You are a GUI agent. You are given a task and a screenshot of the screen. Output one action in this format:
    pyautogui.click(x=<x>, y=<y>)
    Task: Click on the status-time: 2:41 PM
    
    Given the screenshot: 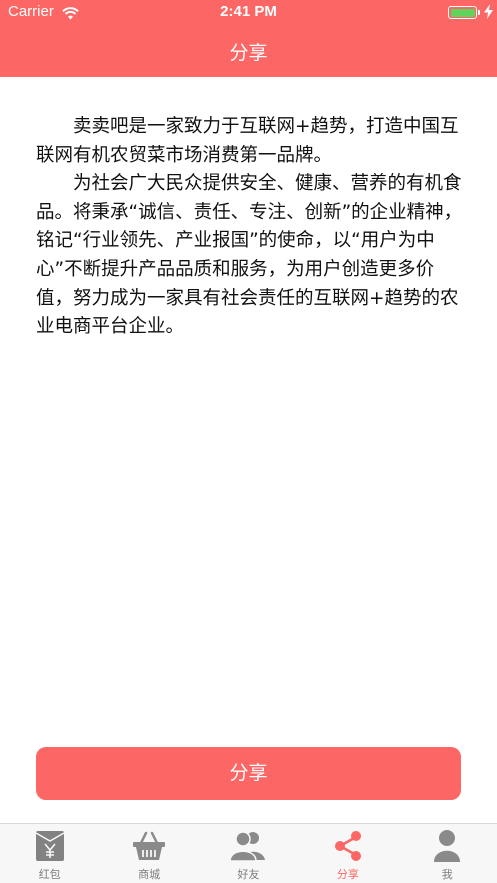 What is the action you would take?
    pyautogui.click(x=248, y=11)
    